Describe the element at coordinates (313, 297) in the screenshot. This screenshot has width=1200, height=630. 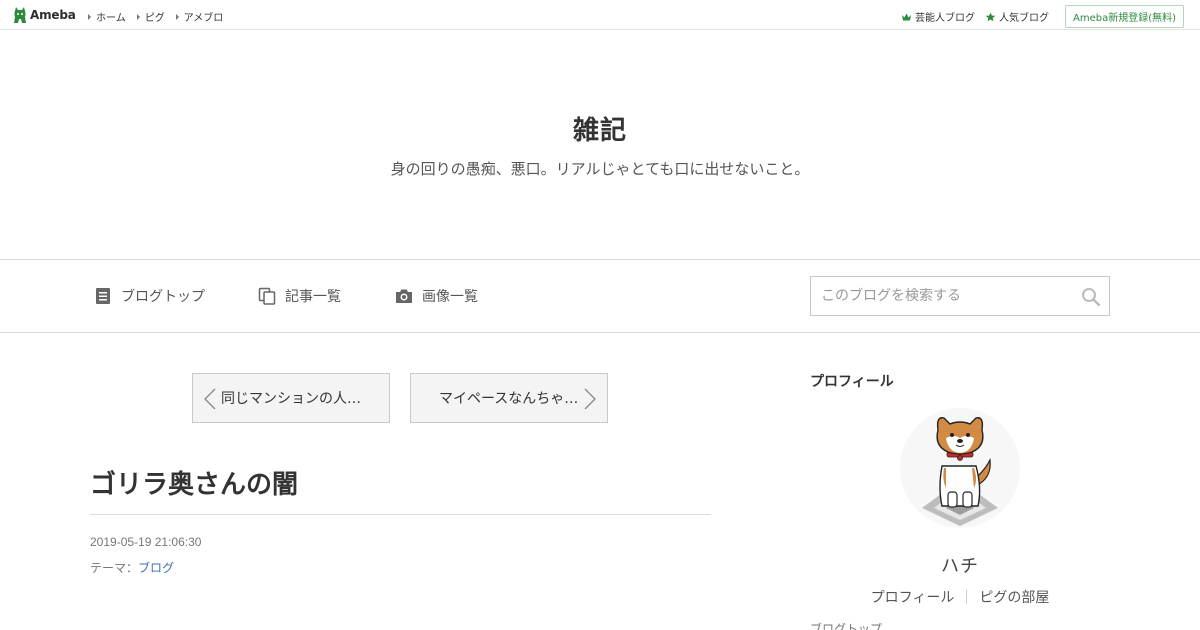
I see `blog-nav-label: 記事一覧` at that location.